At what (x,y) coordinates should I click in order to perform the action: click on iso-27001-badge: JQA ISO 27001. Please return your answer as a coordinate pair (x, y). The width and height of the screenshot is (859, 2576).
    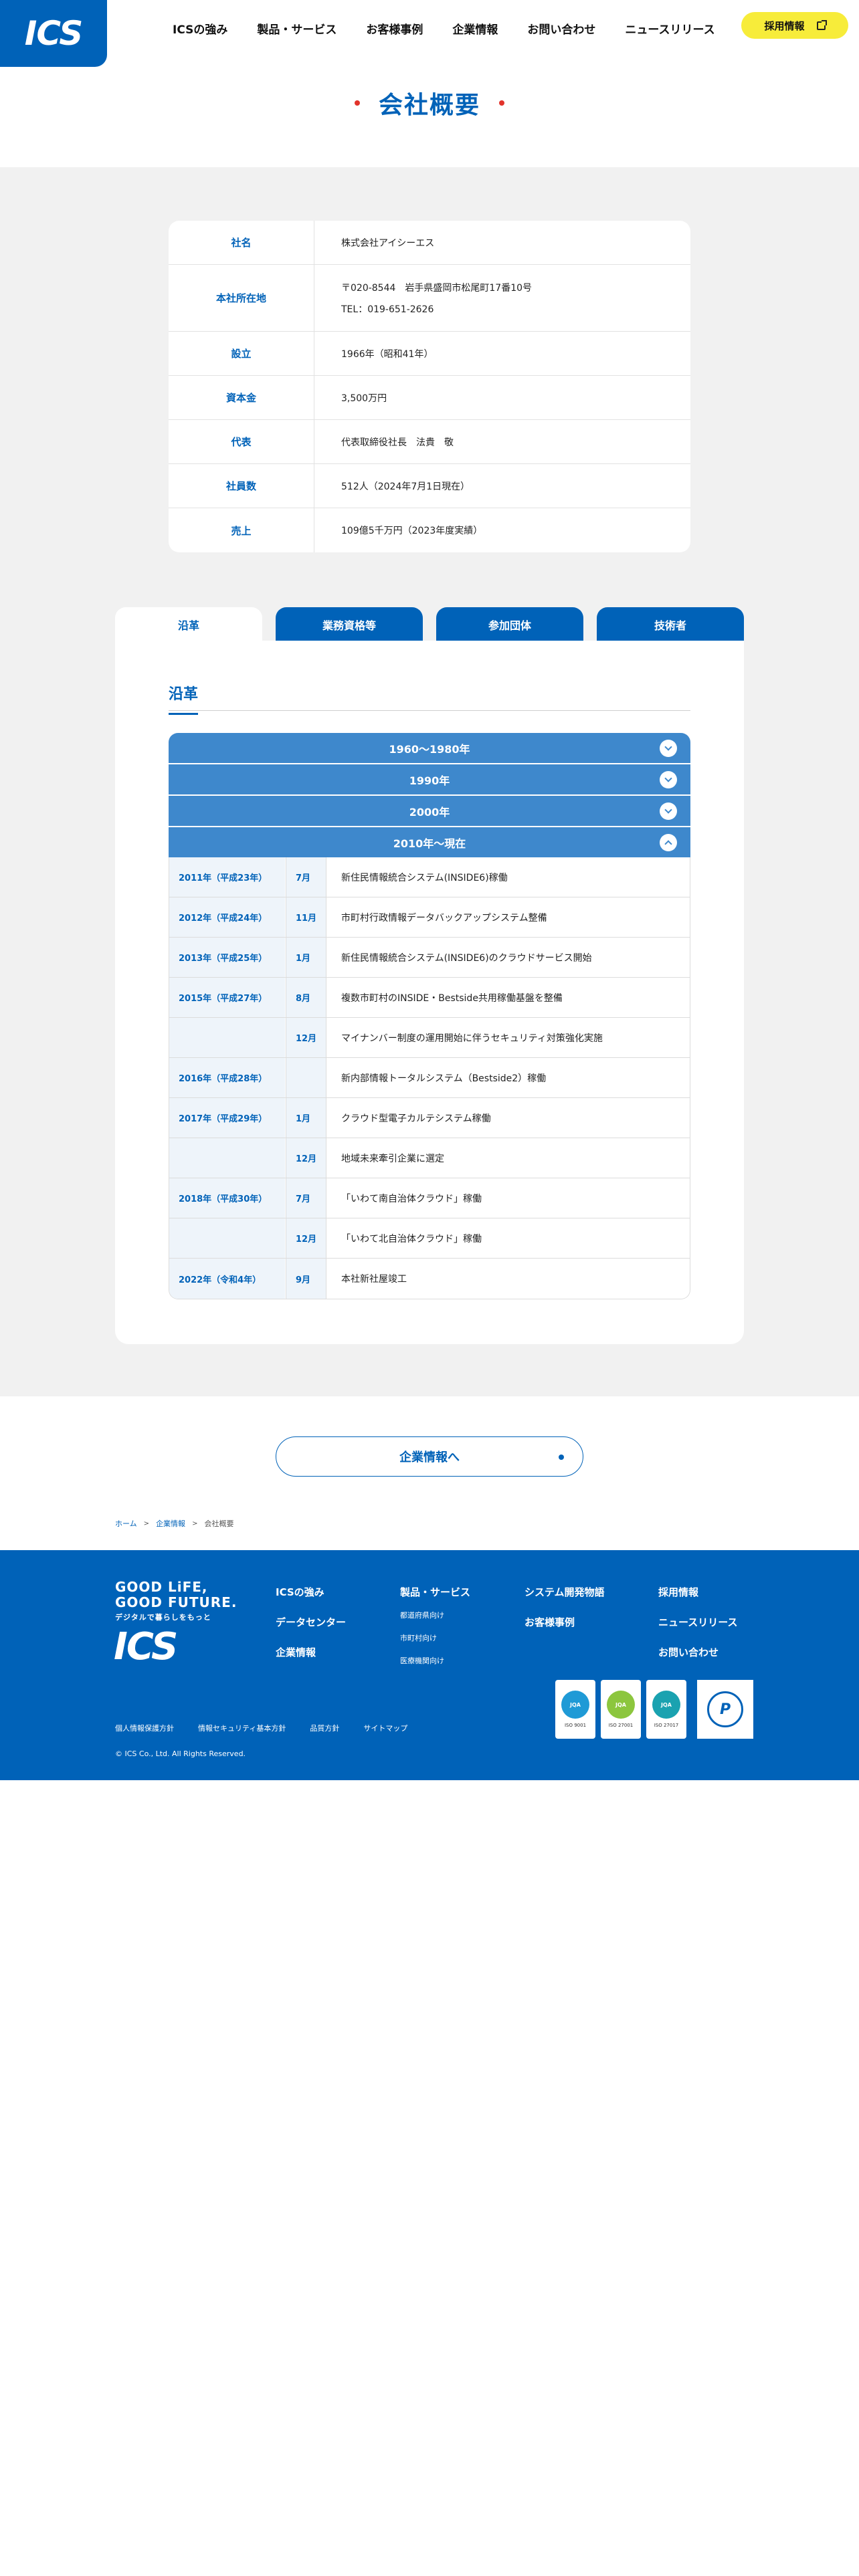
    Looking at the image, I should click on (621, 1710).